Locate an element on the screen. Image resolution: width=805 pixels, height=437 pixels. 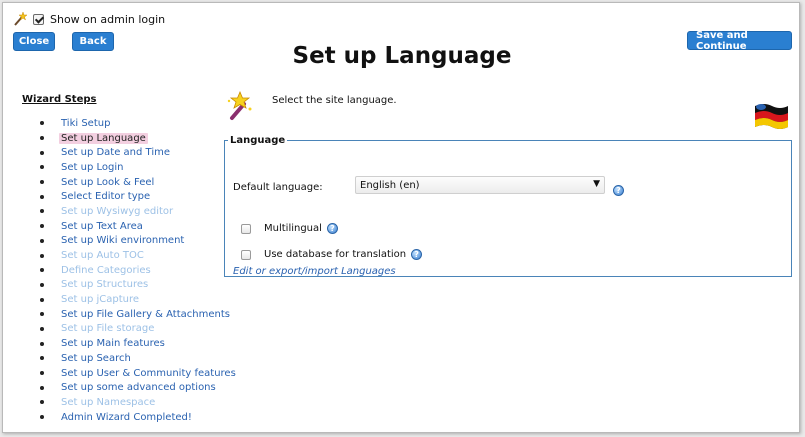
wizard-step-item: Select Editor type is located at coordinates (139, 196).